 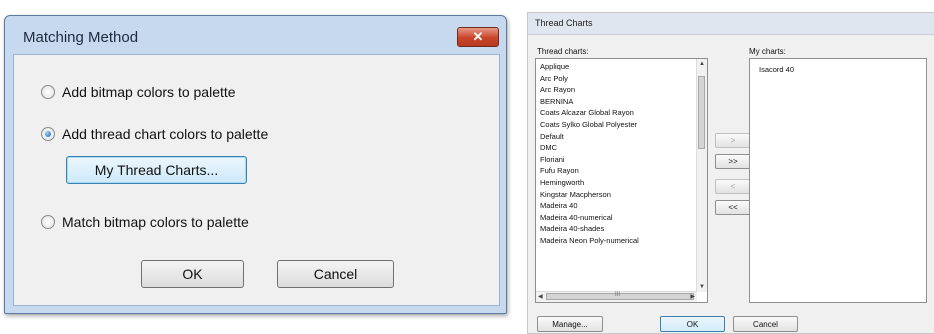 I want to click on remove-button: <, so click(x=733, y=186).